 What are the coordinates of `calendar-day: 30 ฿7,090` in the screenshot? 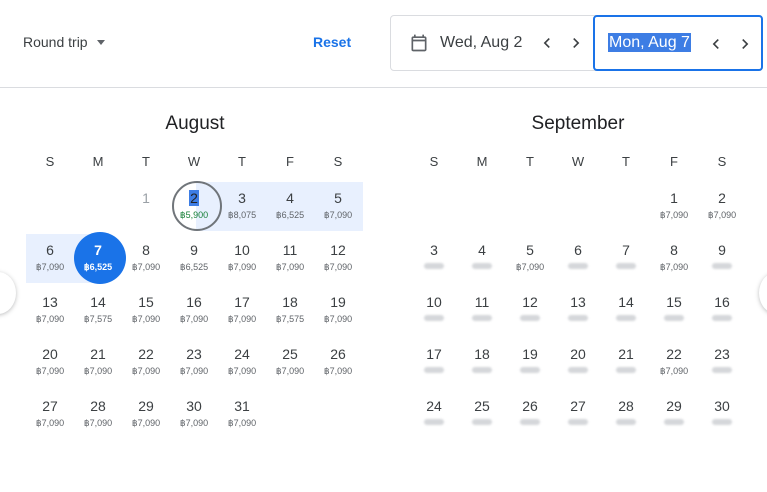 It's located at (194, 414).